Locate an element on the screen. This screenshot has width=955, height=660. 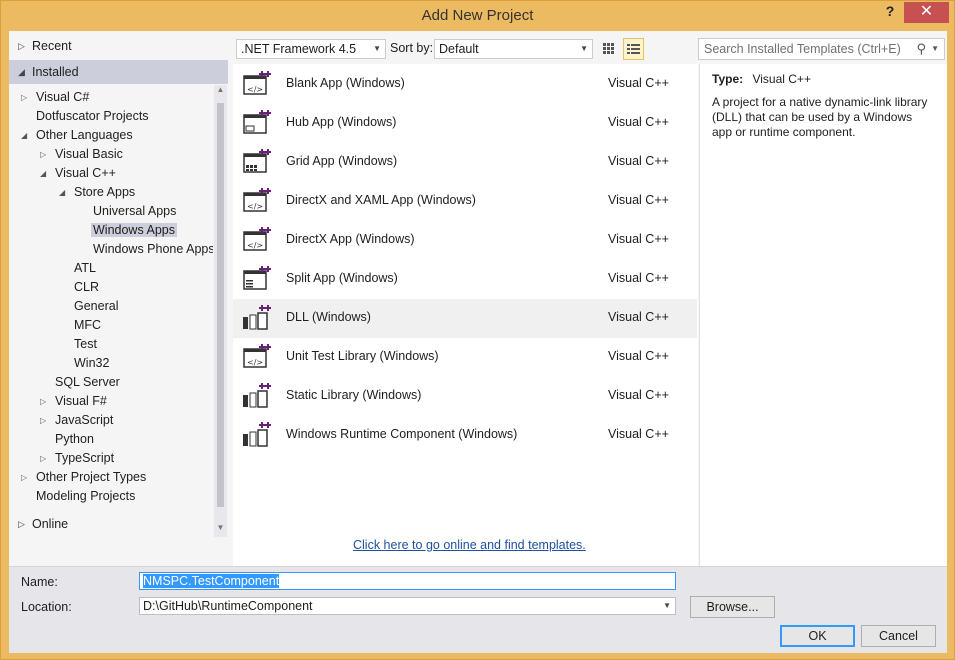
scrollbar-thumb is located at coordinates (220, 305).